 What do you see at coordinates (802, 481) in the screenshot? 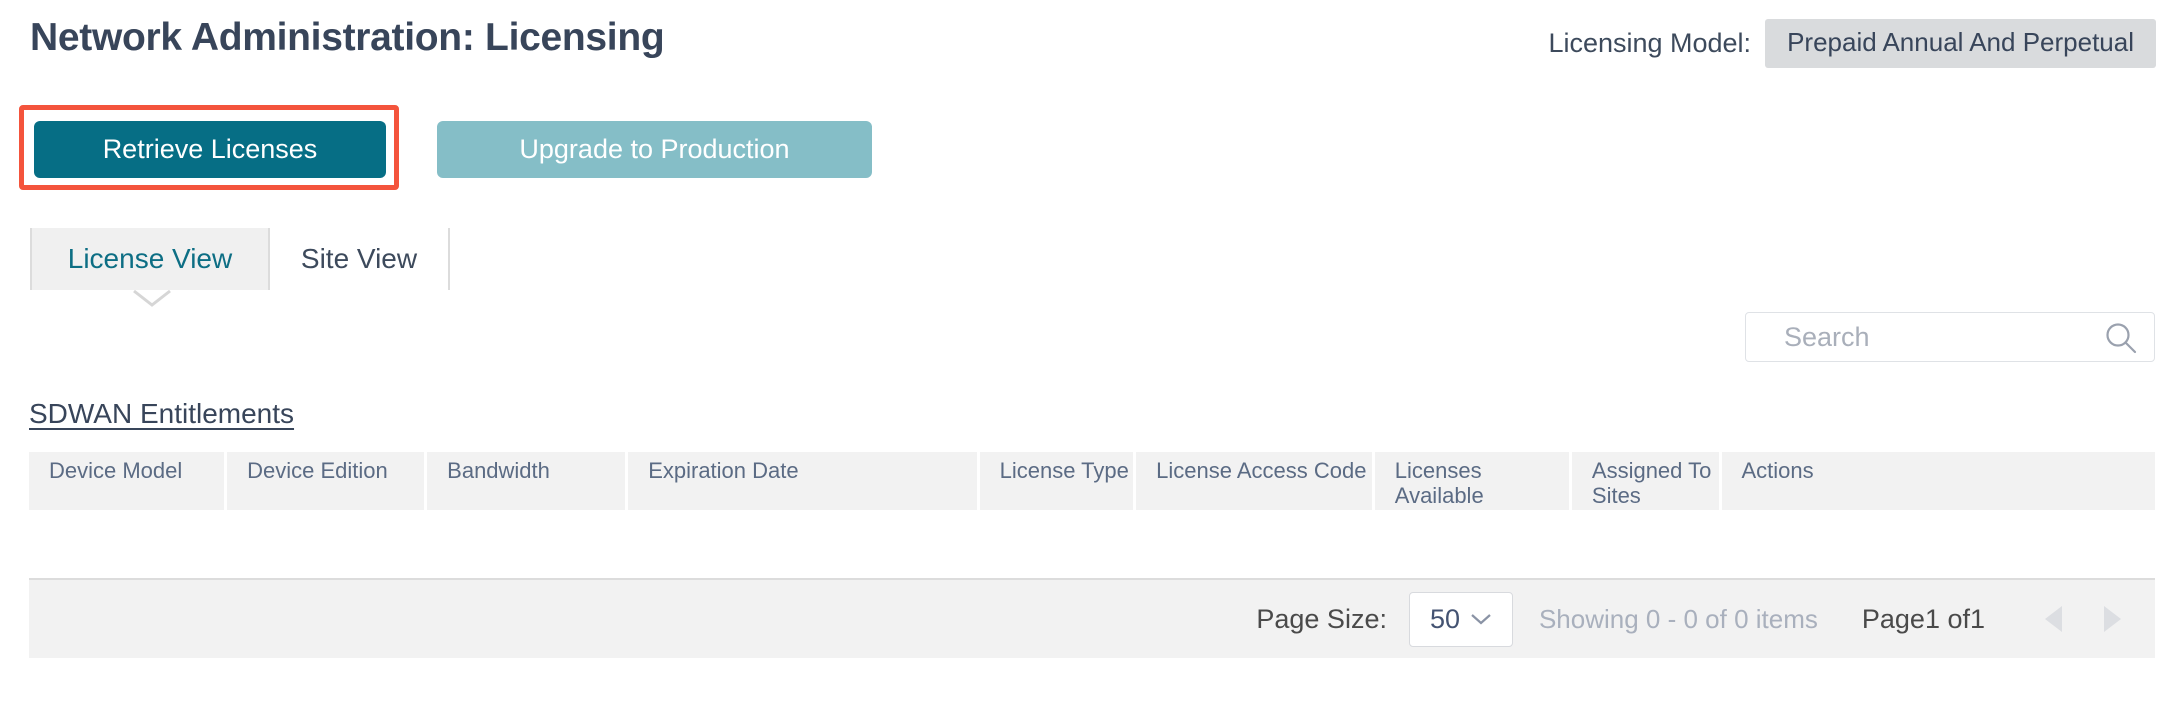
I see `column-header-expiration-date: Expiration Date` at bounding box center [802, 481].